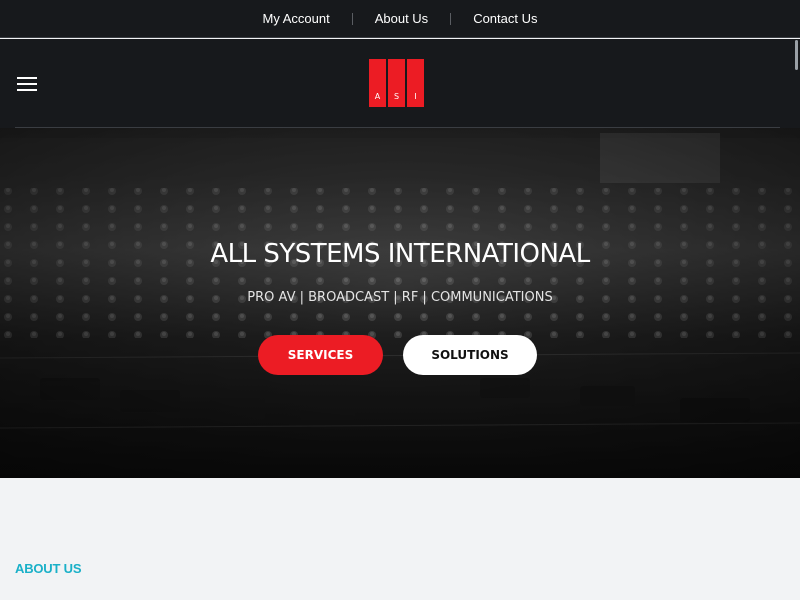 The width and height of the screenshot is (800, 600). What do you see at coordinates (320, 355) in the screenshot?
I see `services-button: SERVICES` at bounding box center [320, 355].